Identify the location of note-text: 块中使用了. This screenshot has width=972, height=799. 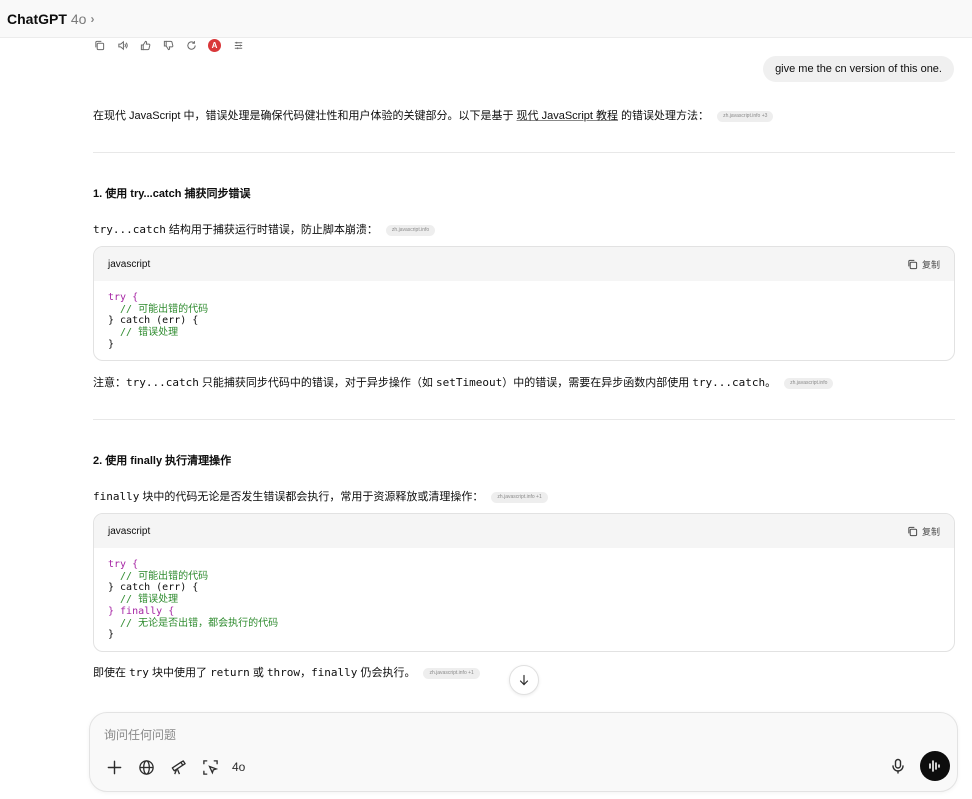
(179, 673).